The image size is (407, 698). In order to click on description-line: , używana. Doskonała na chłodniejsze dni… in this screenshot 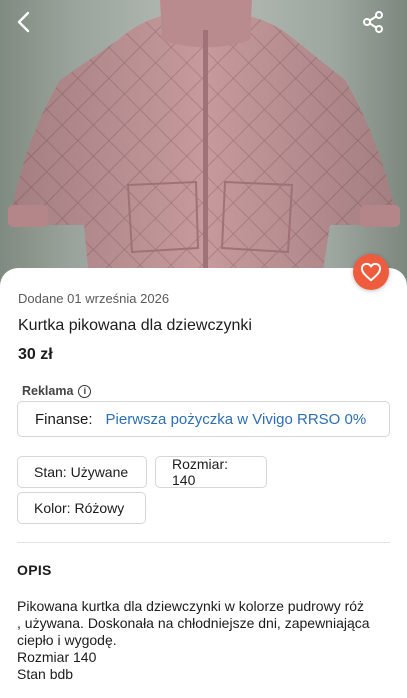, I will do `click(193, 623)`.